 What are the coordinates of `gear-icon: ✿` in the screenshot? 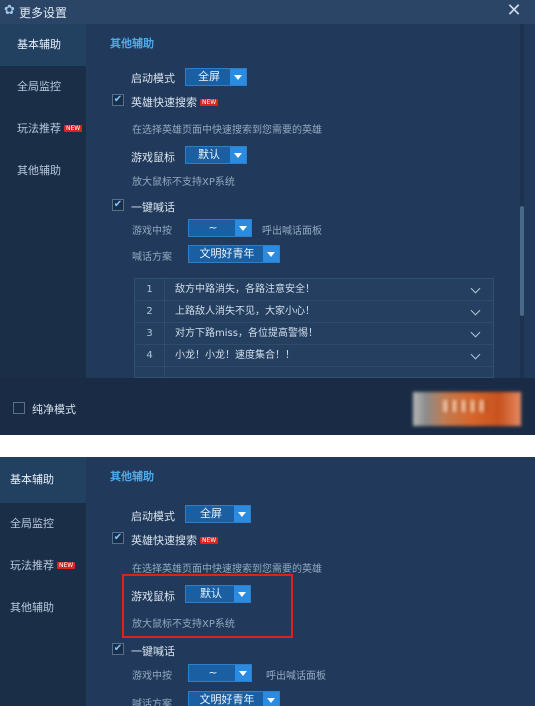 It's located at (9, 10).